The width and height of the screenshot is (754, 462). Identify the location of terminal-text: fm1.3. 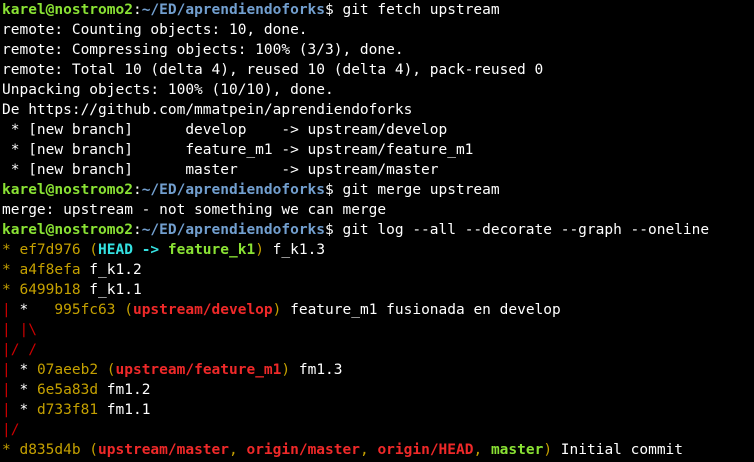
(316, 370).